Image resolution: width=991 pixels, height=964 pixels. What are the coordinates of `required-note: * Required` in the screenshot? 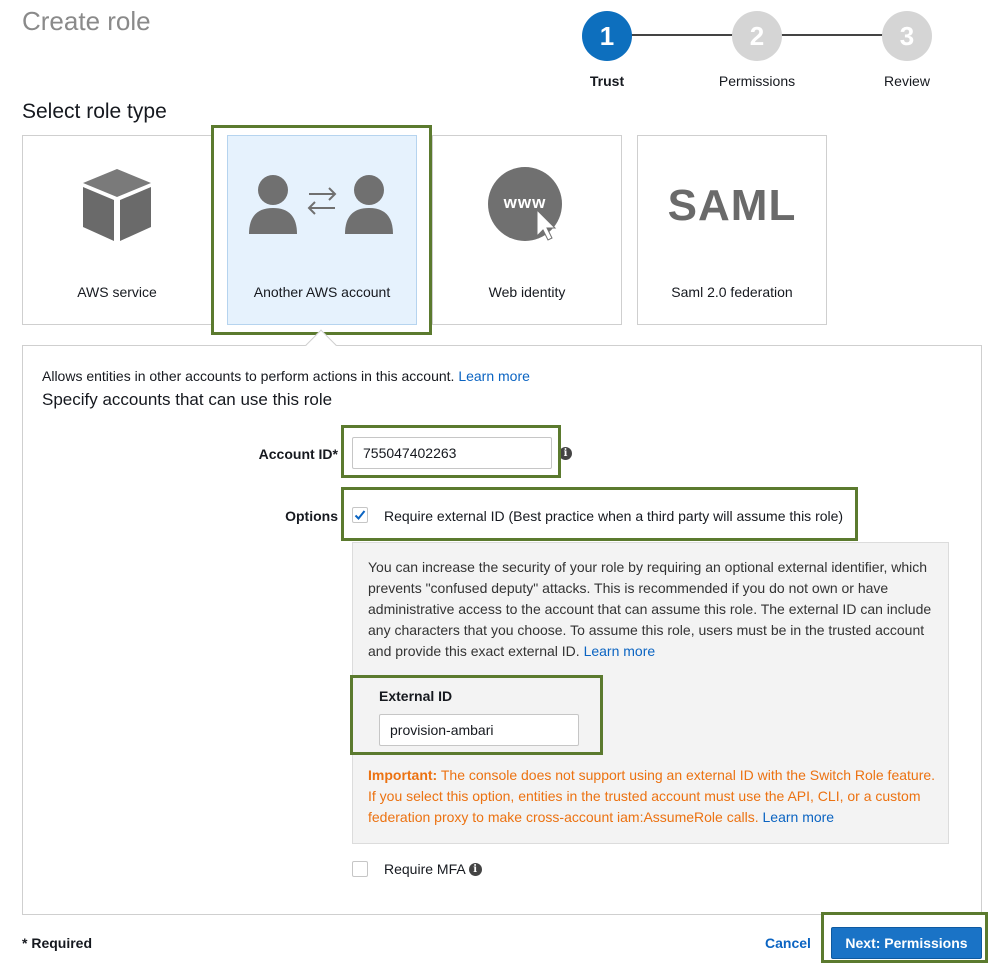 It's located at (57, 943).